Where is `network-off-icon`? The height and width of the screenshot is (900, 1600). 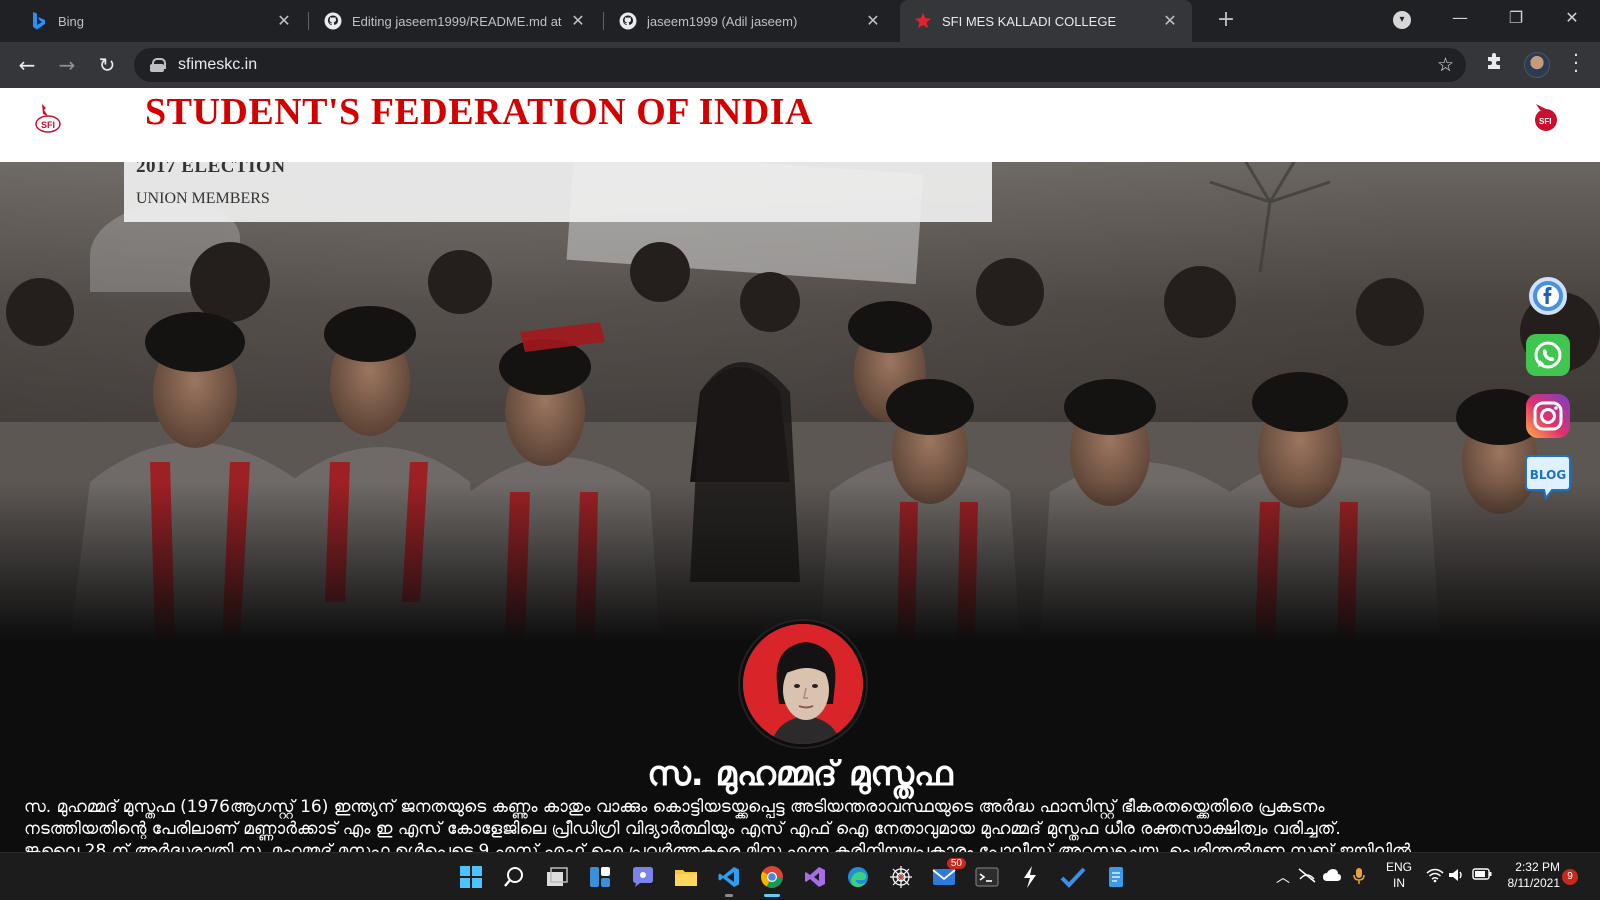 network-off-icon is located at coordinates (1307, 877).